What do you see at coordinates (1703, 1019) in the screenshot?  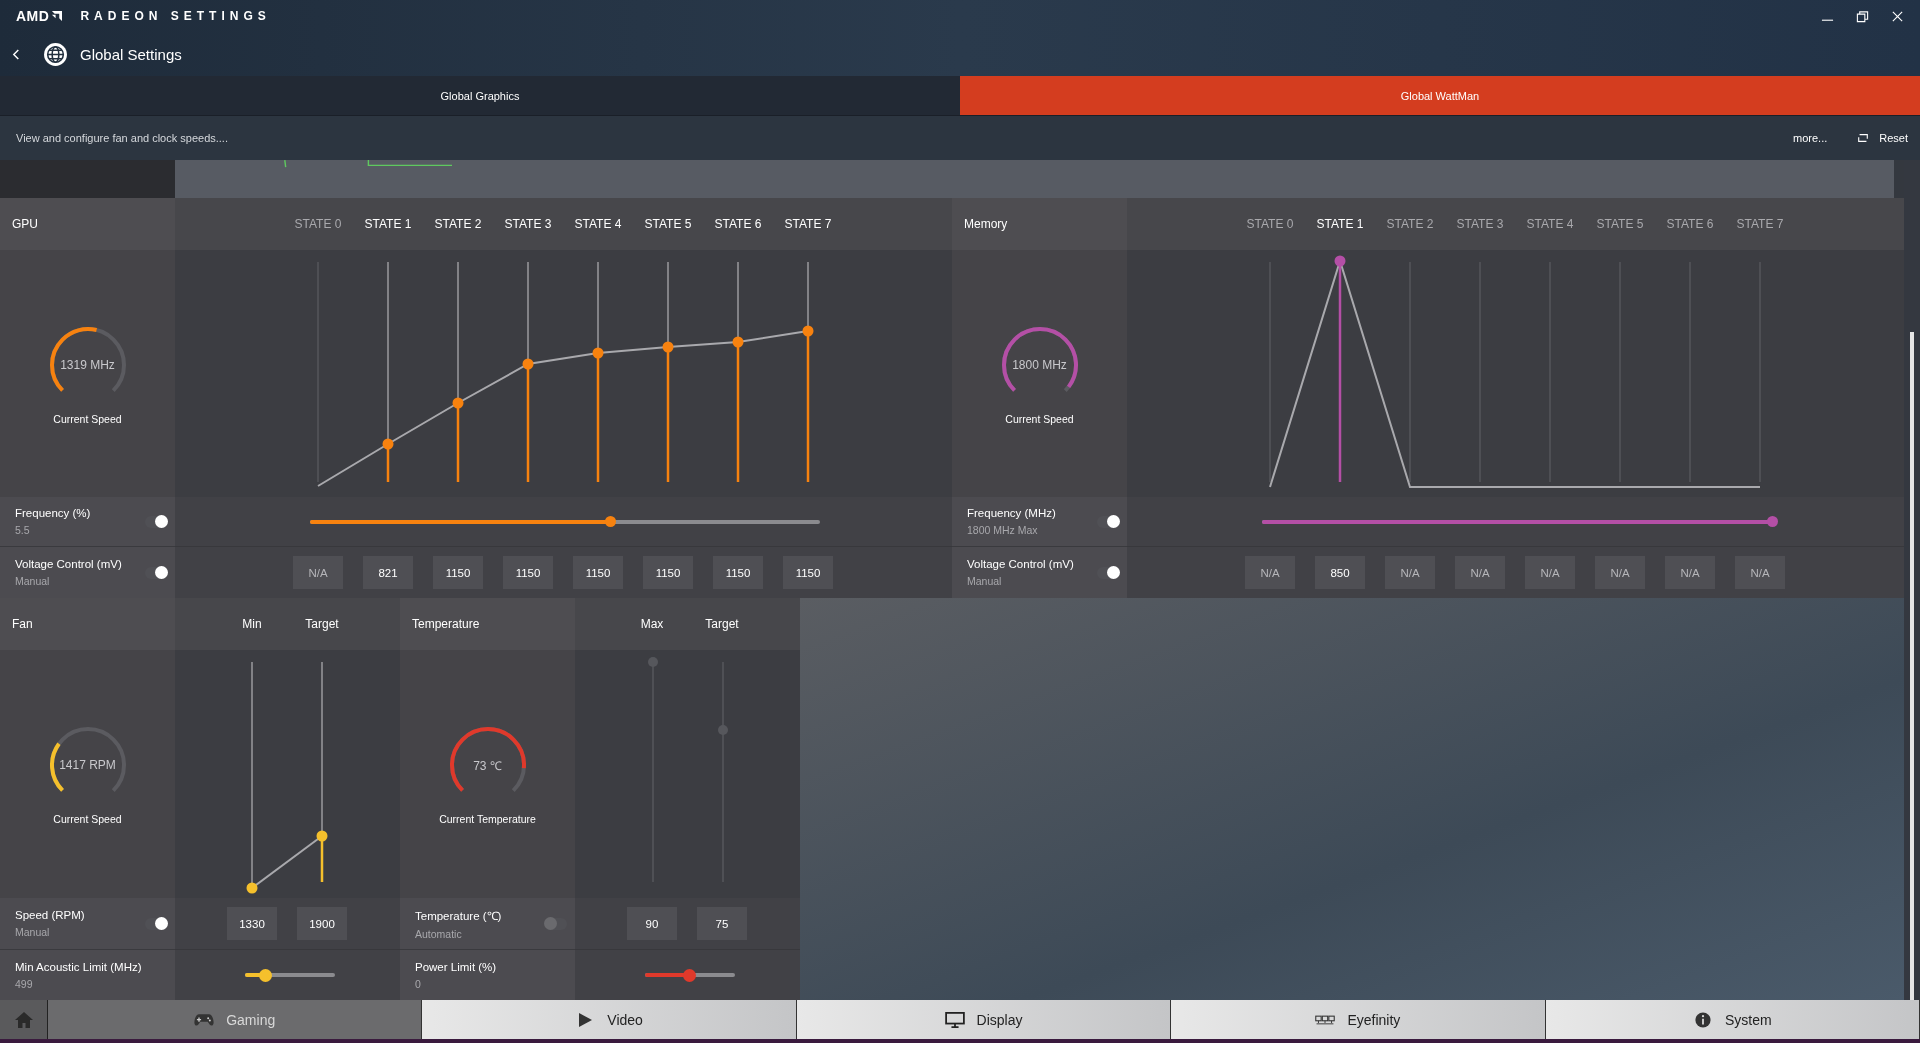 I see `info-icon` at bounding box center [1703, 1019].